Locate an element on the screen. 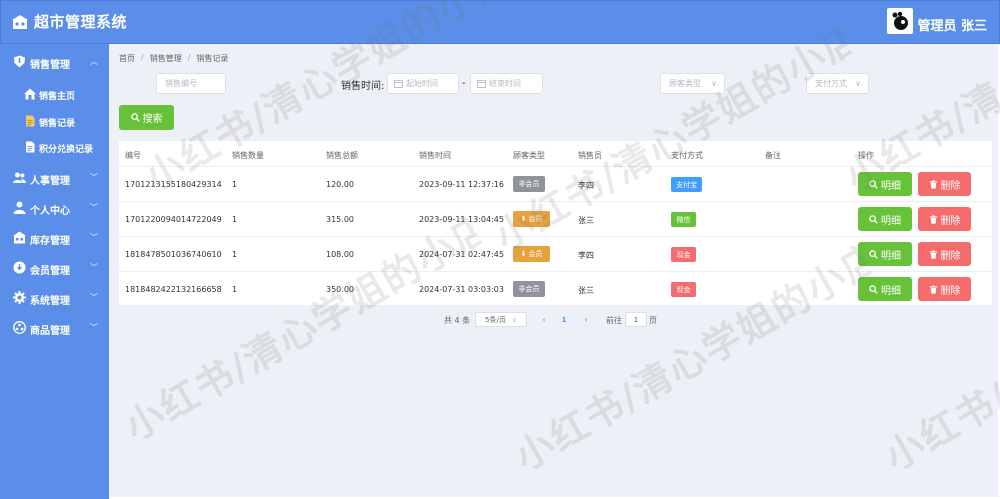 This screenshot has width=1000, height=499. avatar is located at coordinates (900, 21).